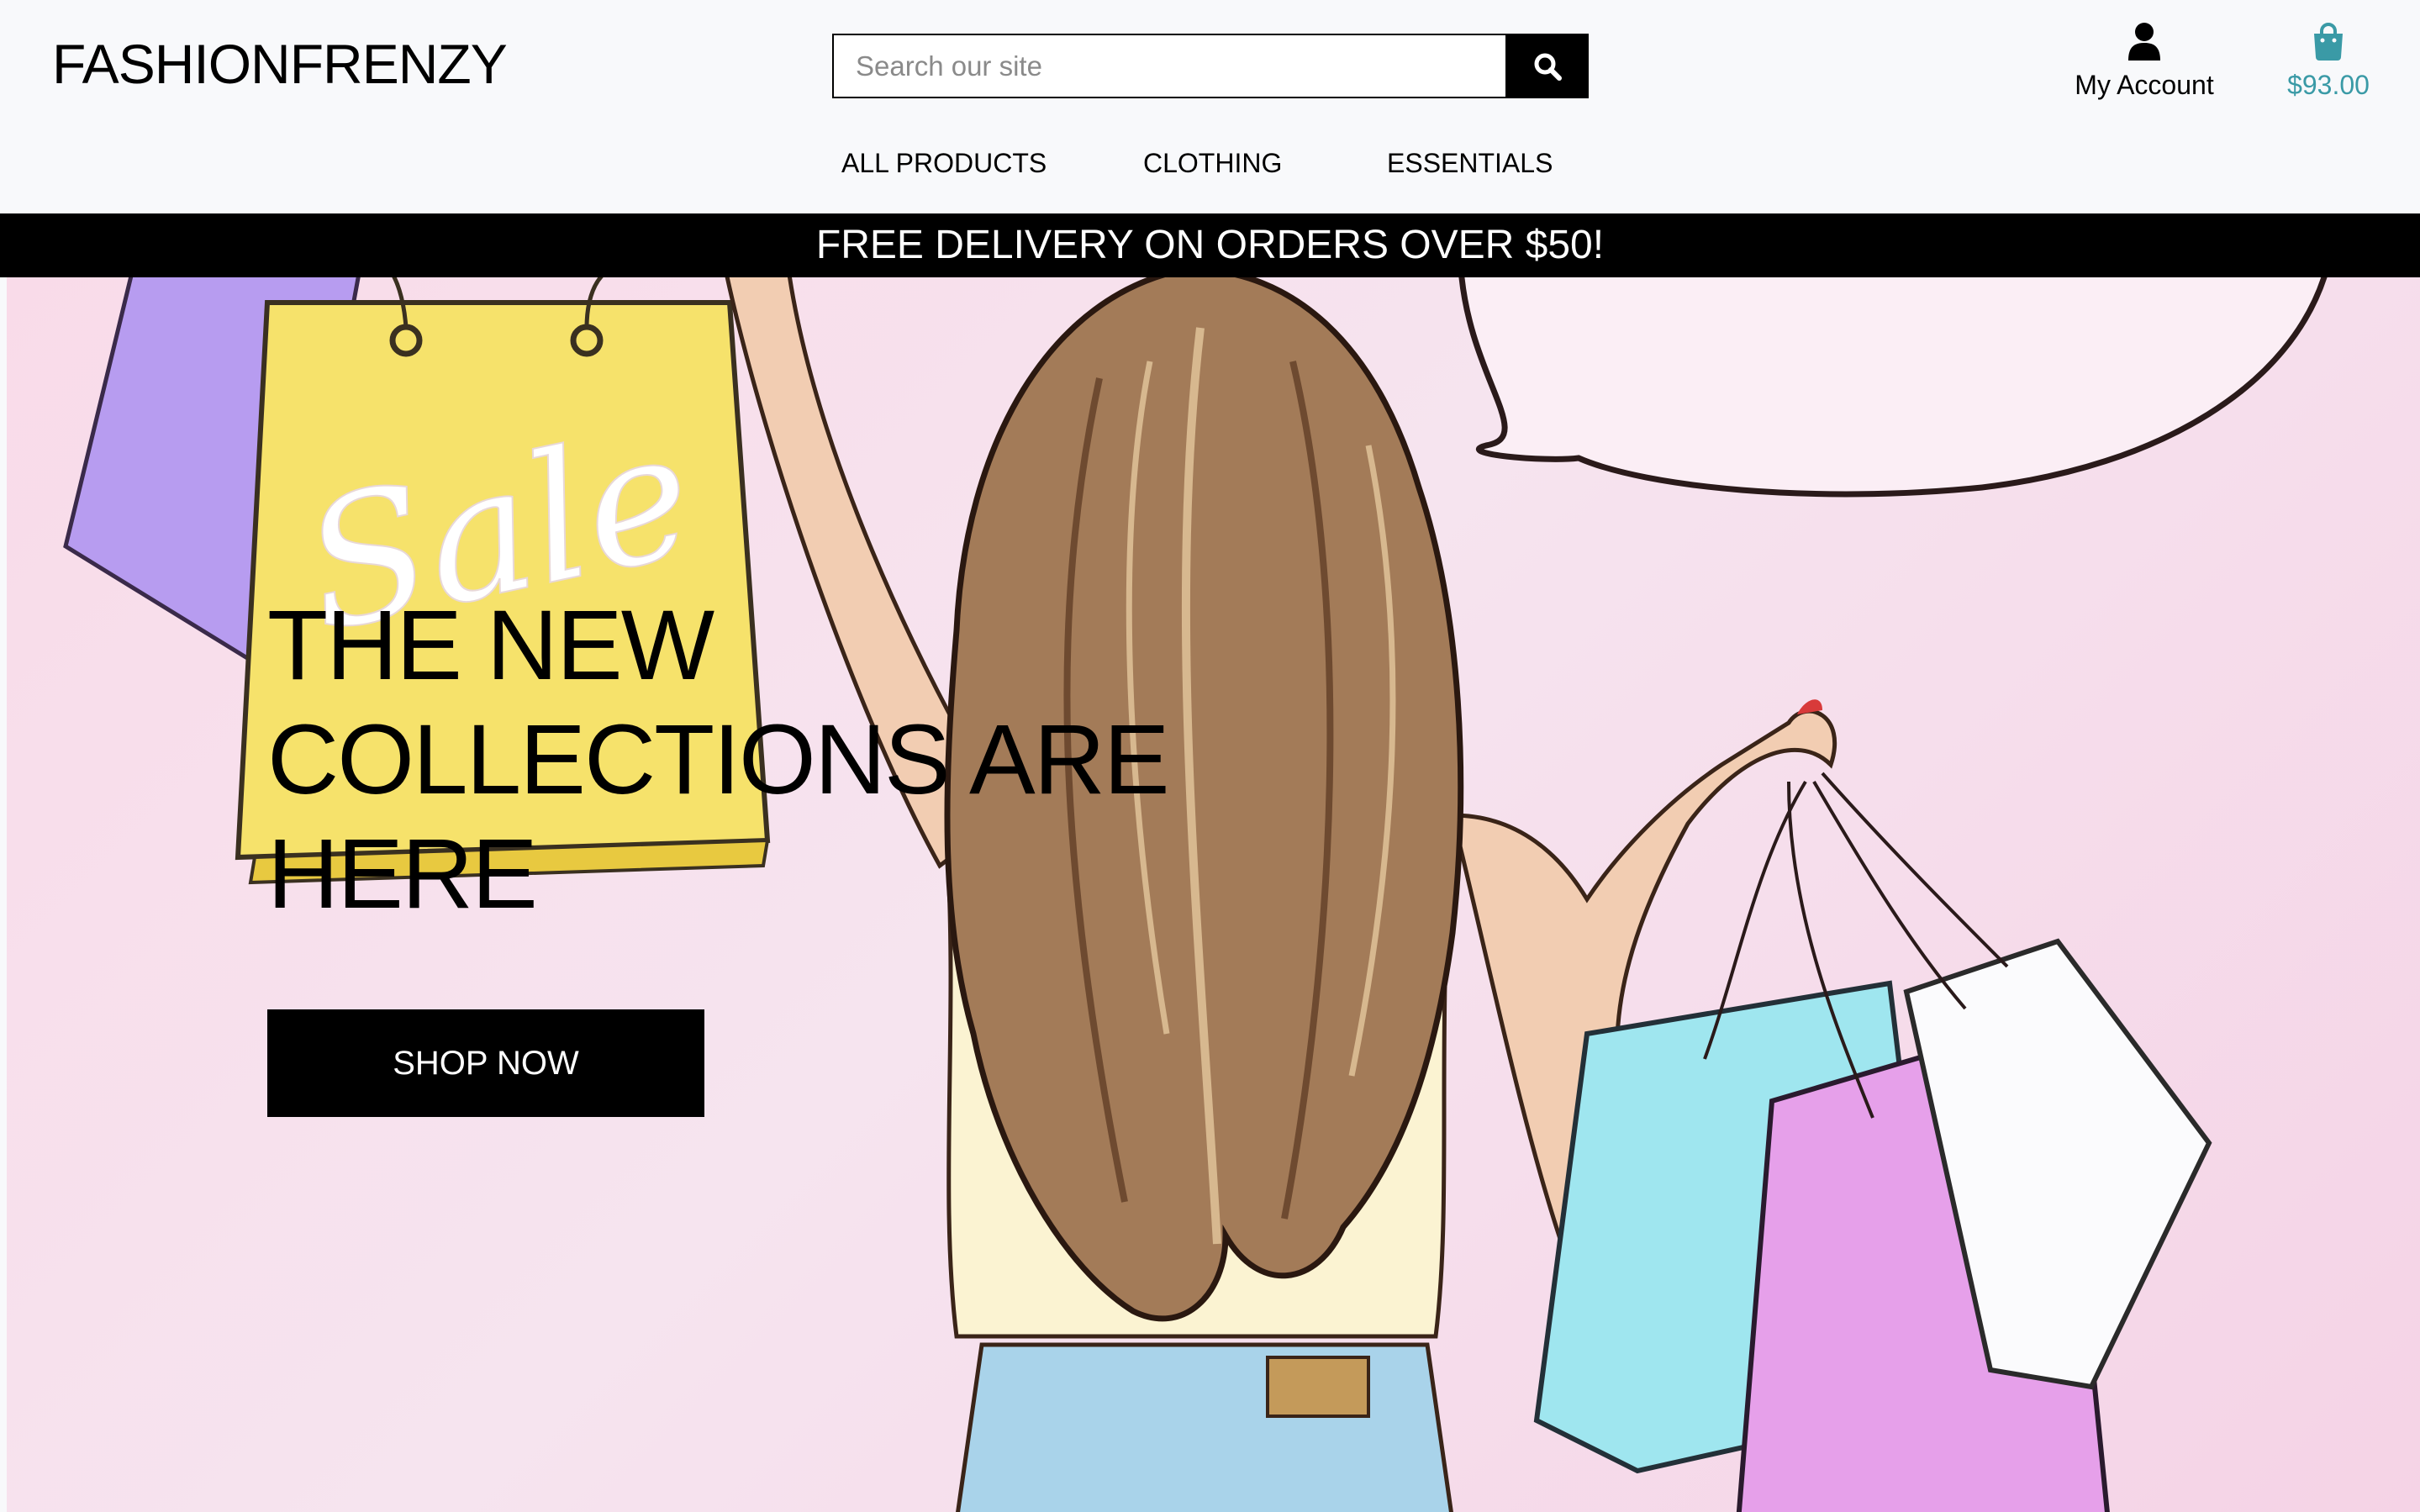  What do you see at coordinates (2328, 85) in the screenshot?
I see `cart-total: $93.00` at bounding box center [2328, 85].